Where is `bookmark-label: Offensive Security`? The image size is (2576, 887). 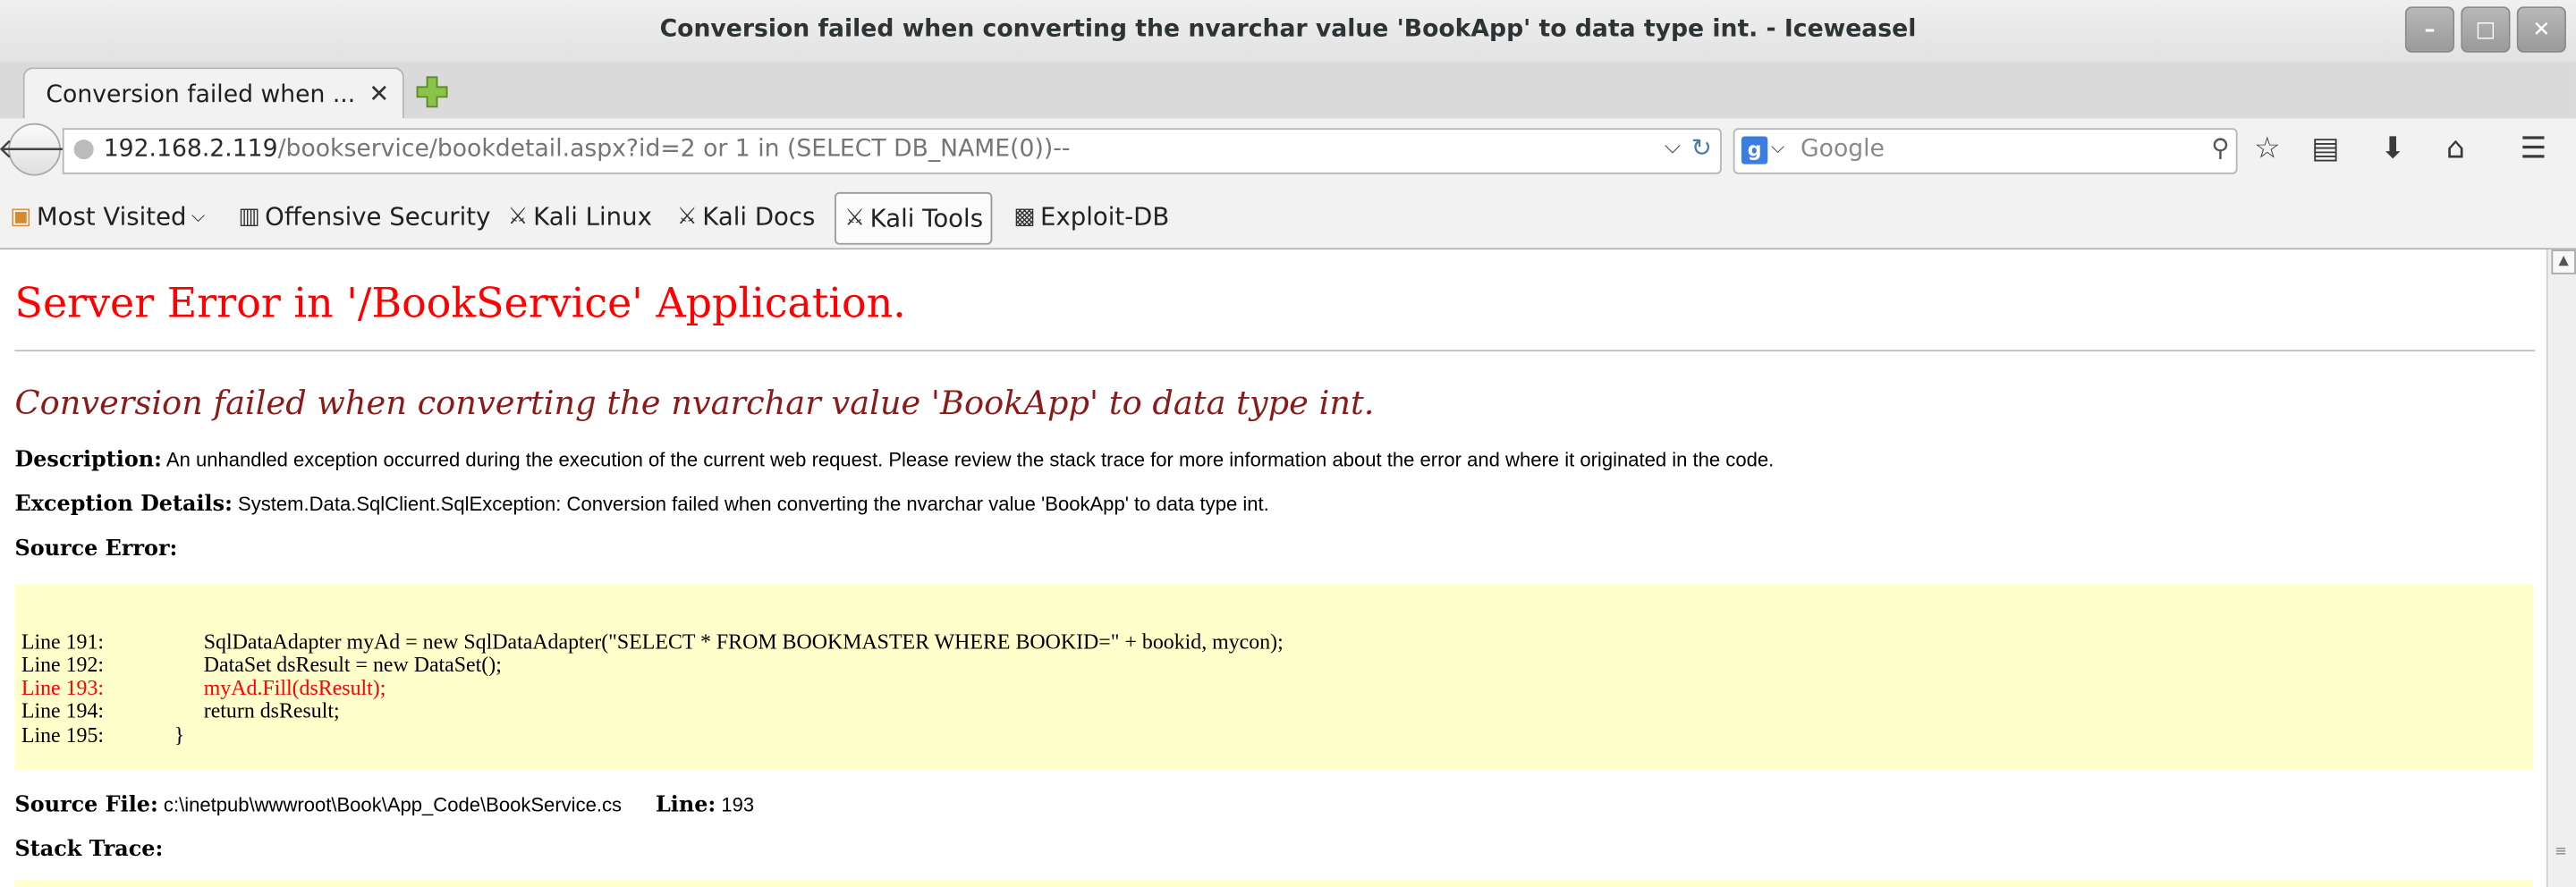
bookmark-label: Offensive Security is located at coordinates (378, 217).